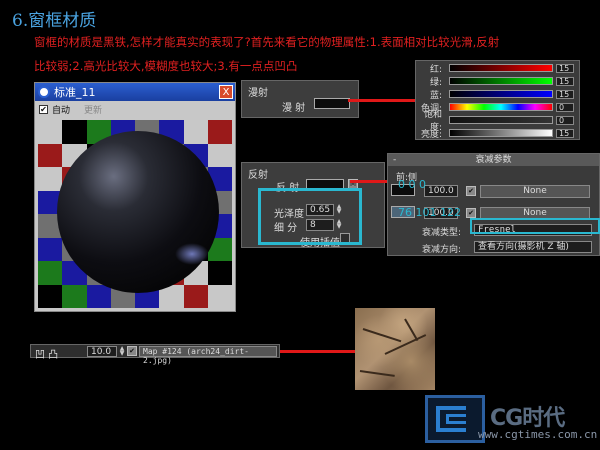 The width and height of the screenshot is (600, 450). What do you see at coordinates (442, 250) in the screenshot?
I see `falloff-direction-label: 衰减方向:` at bounding box center [442, 250].